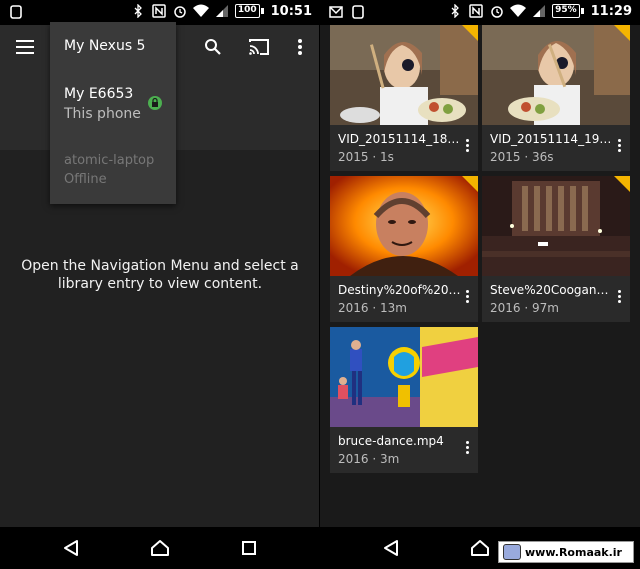  I want to click on device-item-e6653: My E6653 This phone, so click(118, 104).